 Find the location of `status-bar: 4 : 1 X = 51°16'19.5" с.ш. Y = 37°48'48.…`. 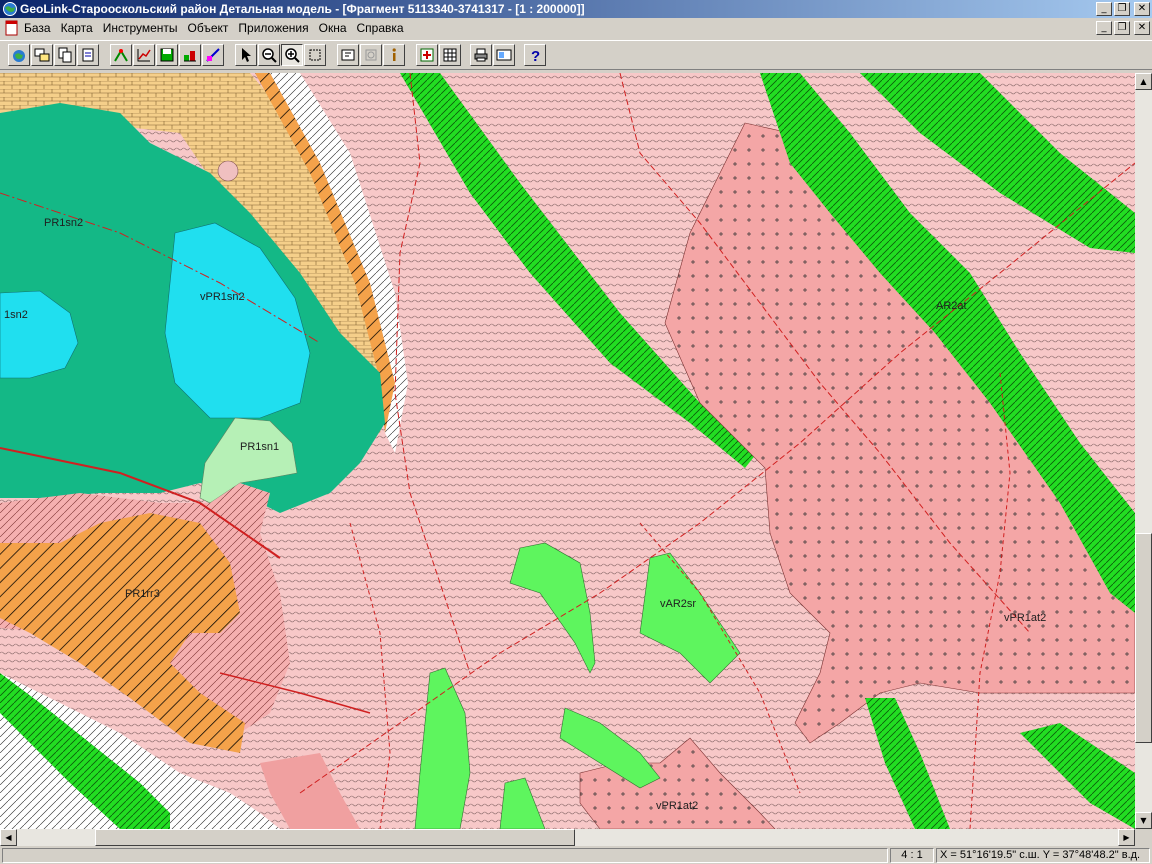

status-bar: 4 : 1 X = 51°16'19.5" с.ш. Y = 37°48'48.… is located at coordinates (576, 855).